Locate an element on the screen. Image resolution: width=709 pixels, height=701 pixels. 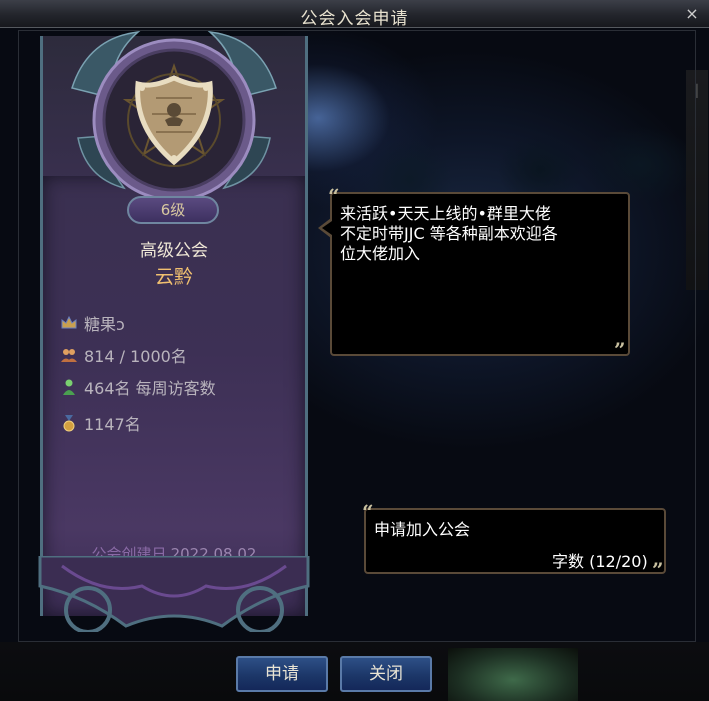
apply-quote-open-icon: “ is located at coordinates (368, 512).